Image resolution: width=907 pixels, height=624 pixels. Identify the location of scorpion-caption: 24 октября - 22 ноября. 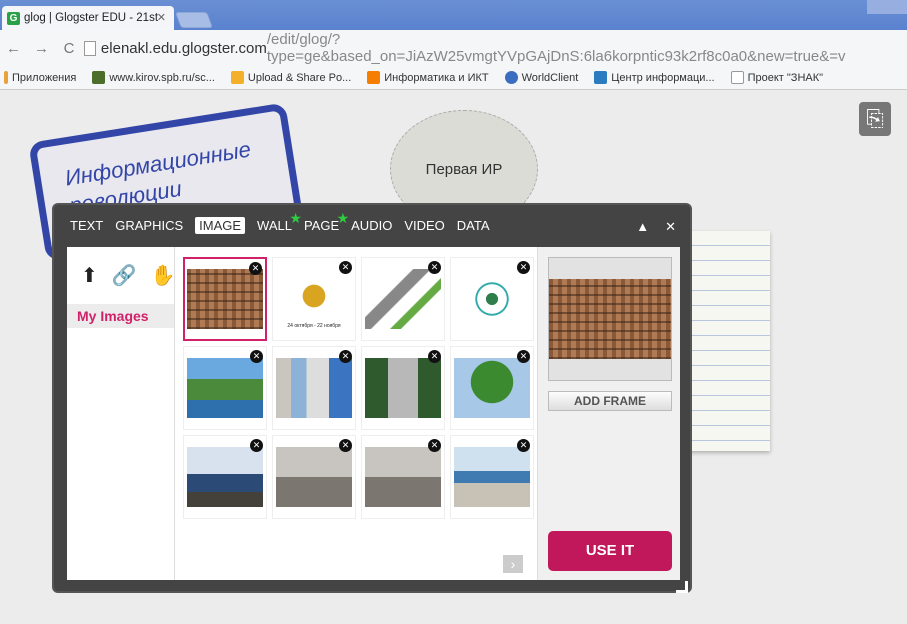
(314, 326).